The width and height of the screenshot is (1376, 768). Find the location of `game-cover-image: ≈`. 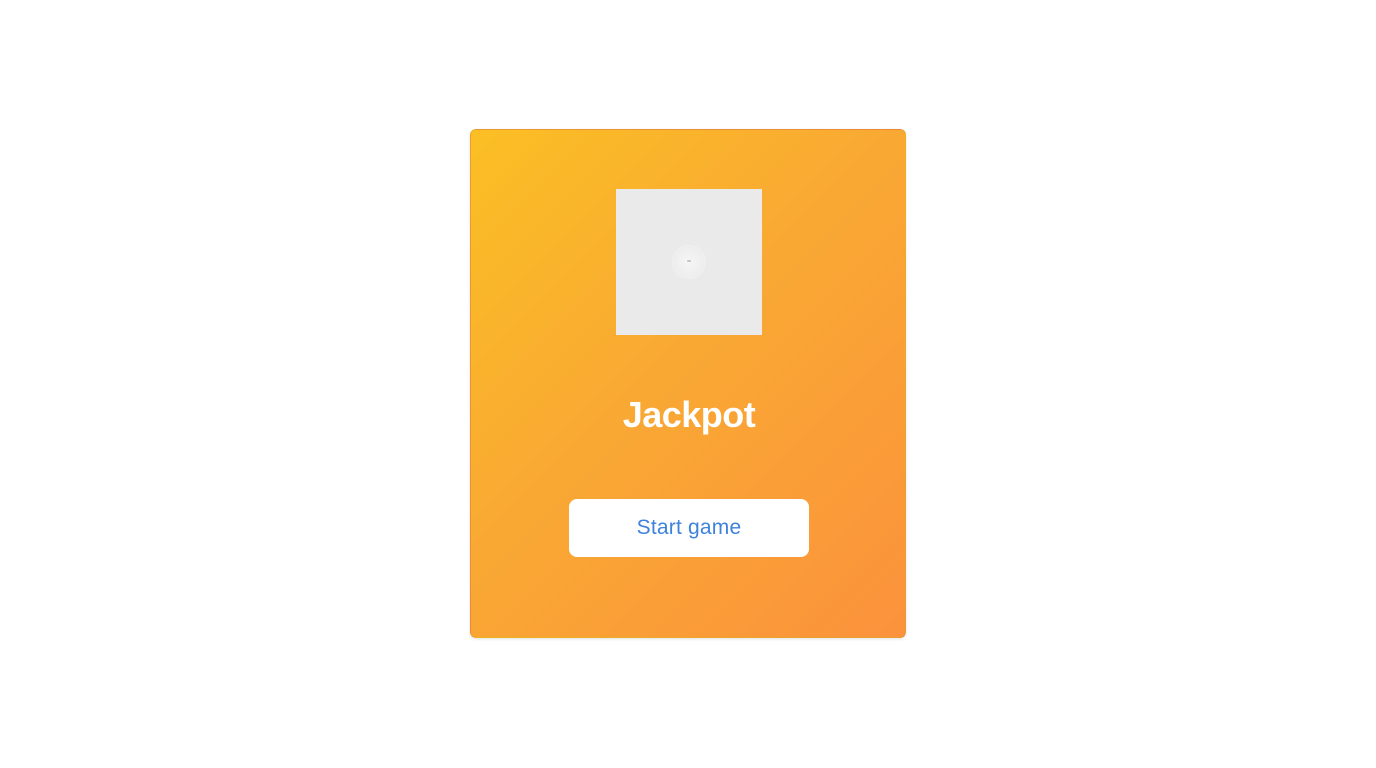

game-cover-image: ≈ is located at coordinates (689, 262).